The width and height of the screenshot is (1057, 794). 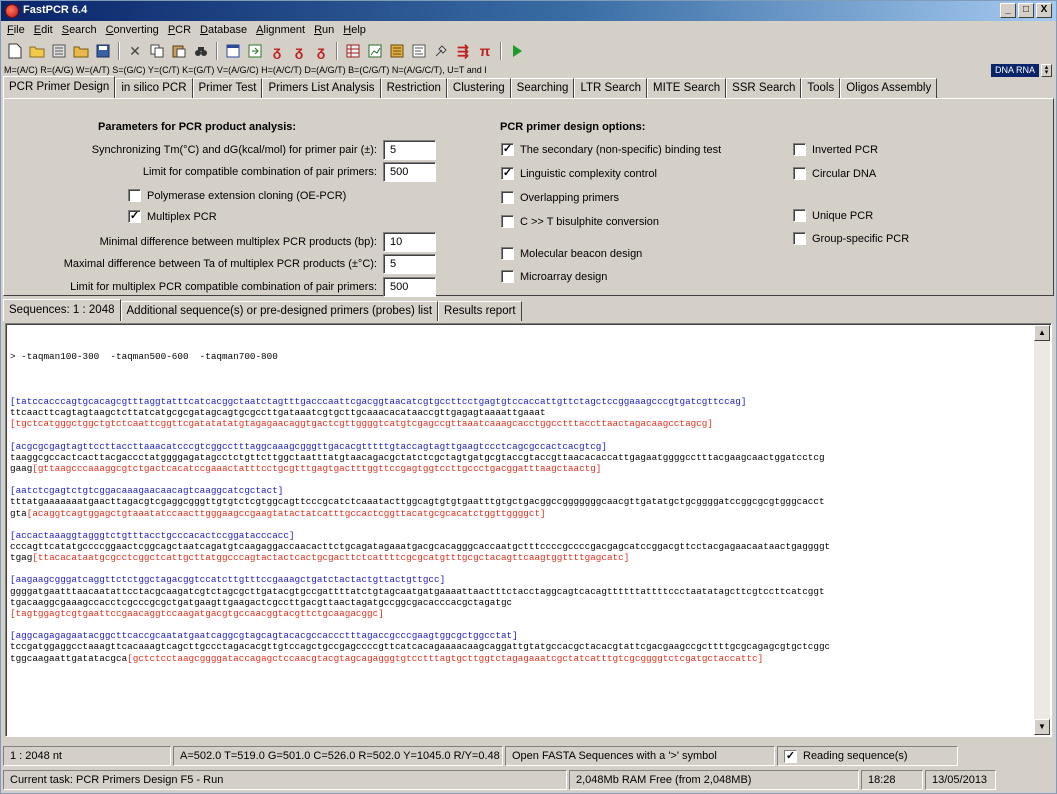 I want to click on sequence2-icon: ᵹ, so click(x=299, y=51).